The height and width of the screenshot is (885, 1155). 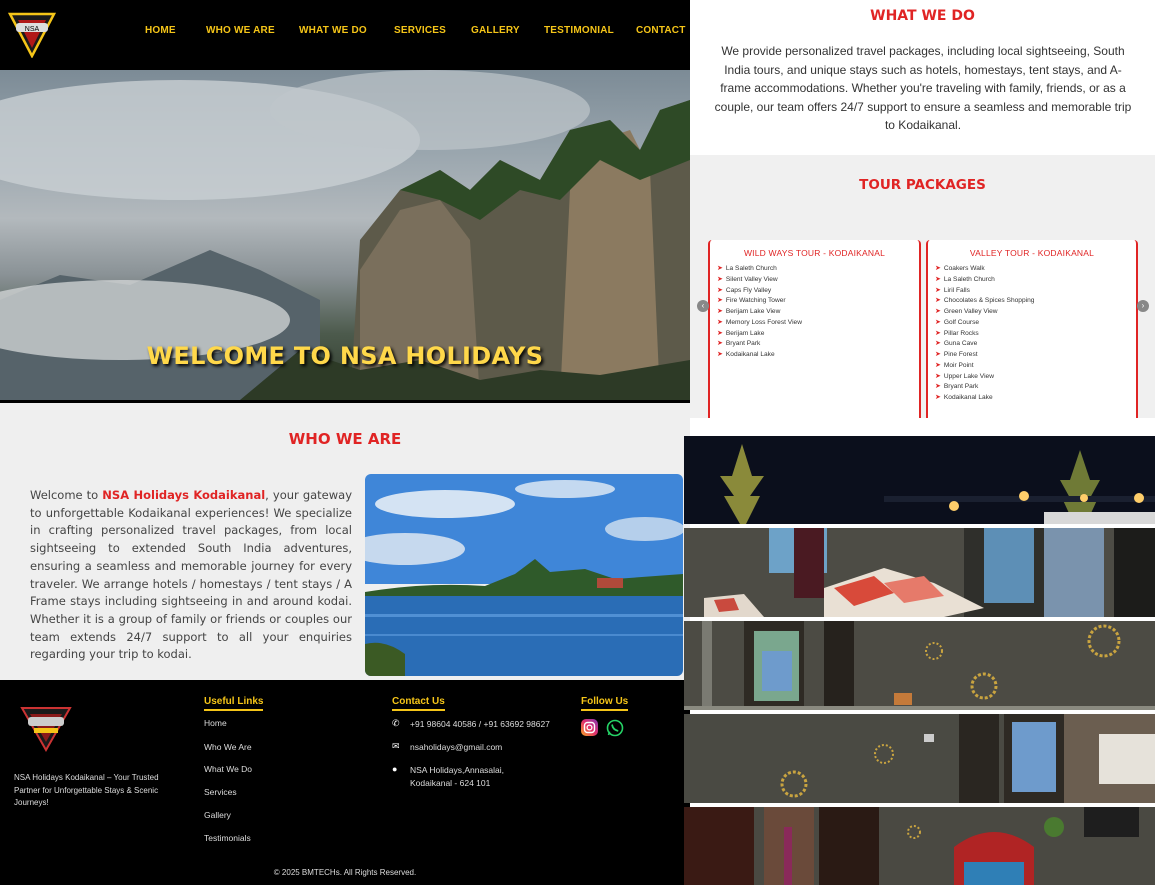 What do you see at coordinates (970, 311) in the screenshot?
I see `tour-item-label: Green Valley View` at bounding box center [970, 311].